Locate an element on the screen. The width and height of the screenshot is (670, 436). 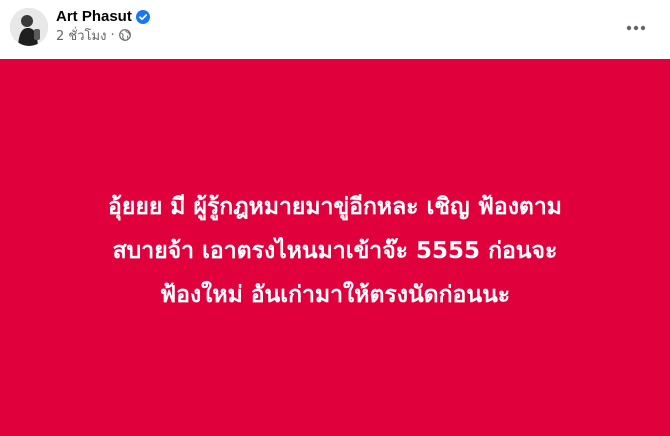
post-text-line: ฟ้องใหม่ อันเก่ามาให้ตรงนัดก่อนนะ is located at coordinates (335, 294).